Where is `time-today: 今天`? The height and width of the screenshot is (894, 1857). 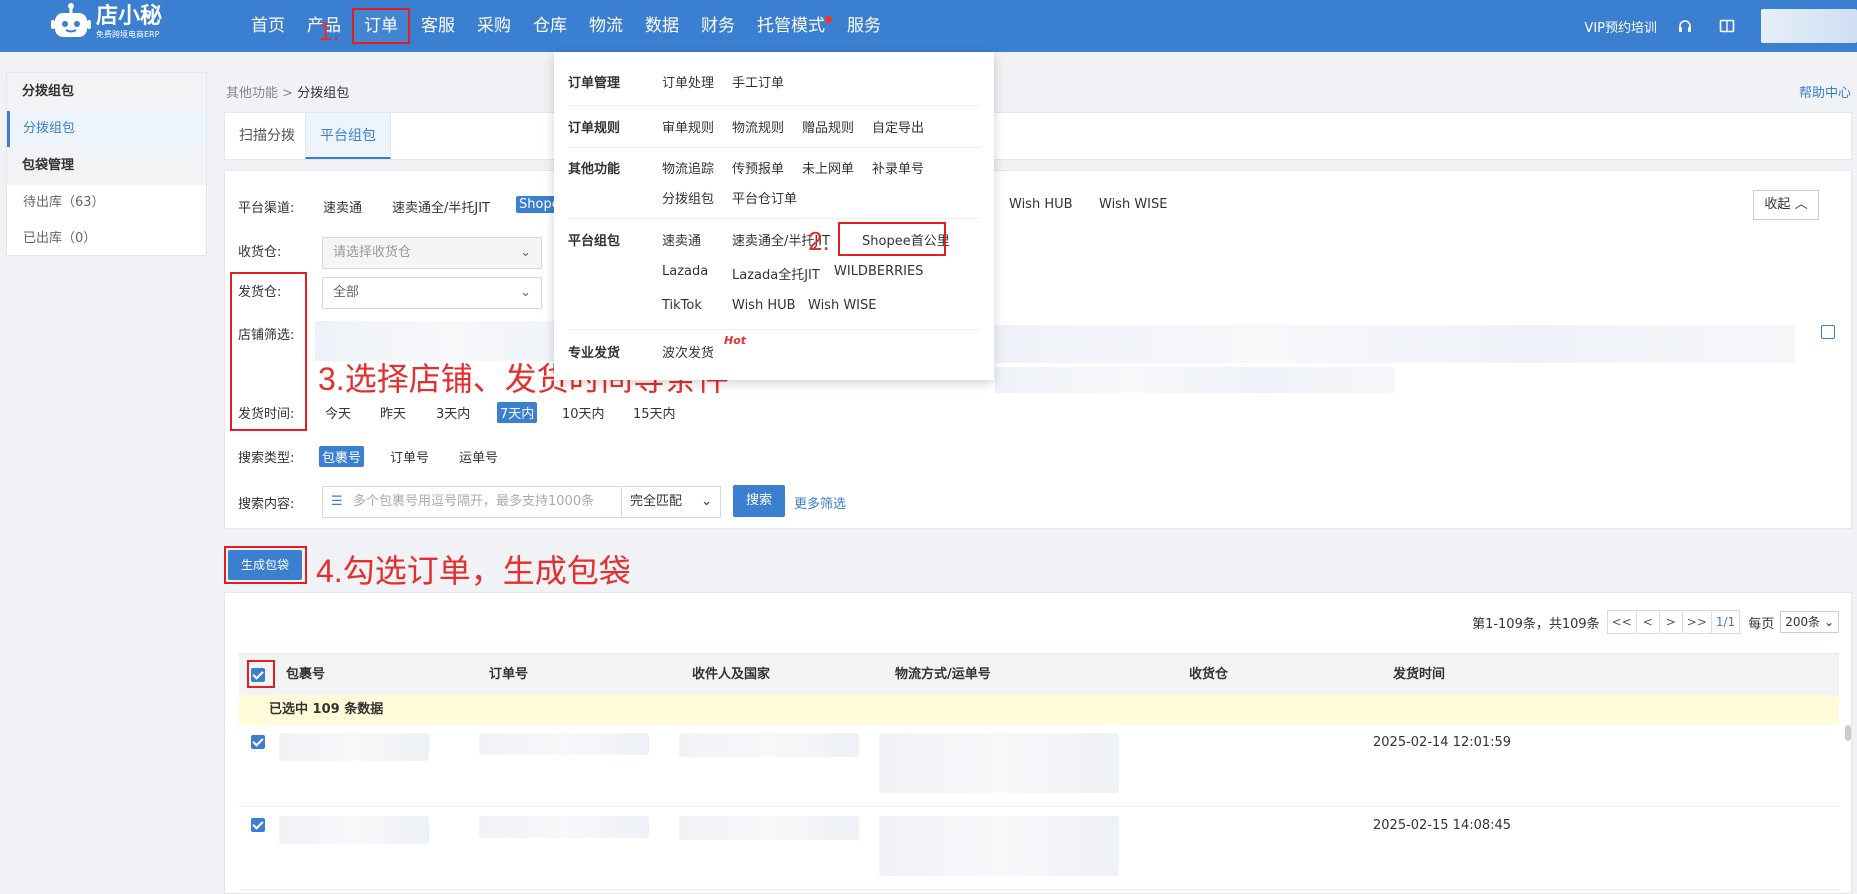 time-today: 今天 is located at coordinates (338, 412).